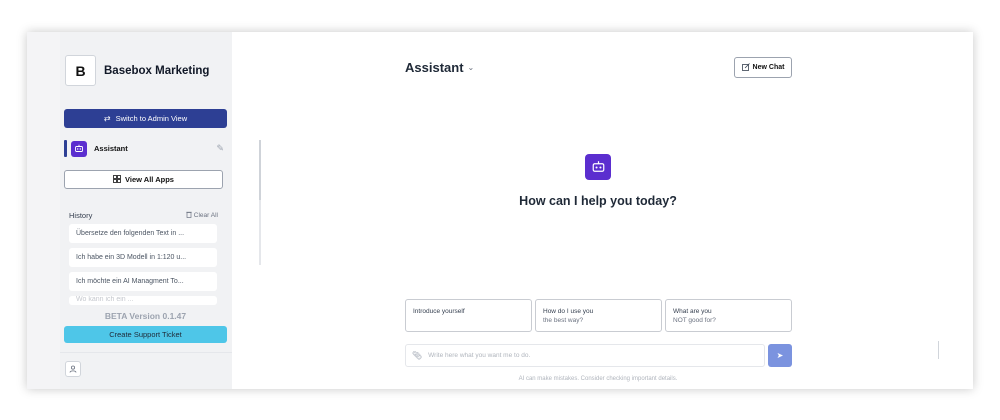  Describe the element at coordinates (768, 67) in the screenshot. I see `new-chat-label: New Chat` at that location.